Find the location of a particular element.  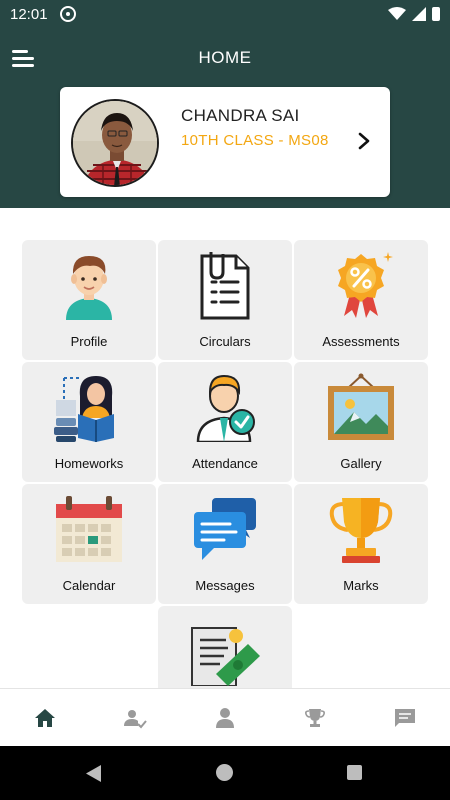

tile-label: Messages is located at coordinates (225, 585).